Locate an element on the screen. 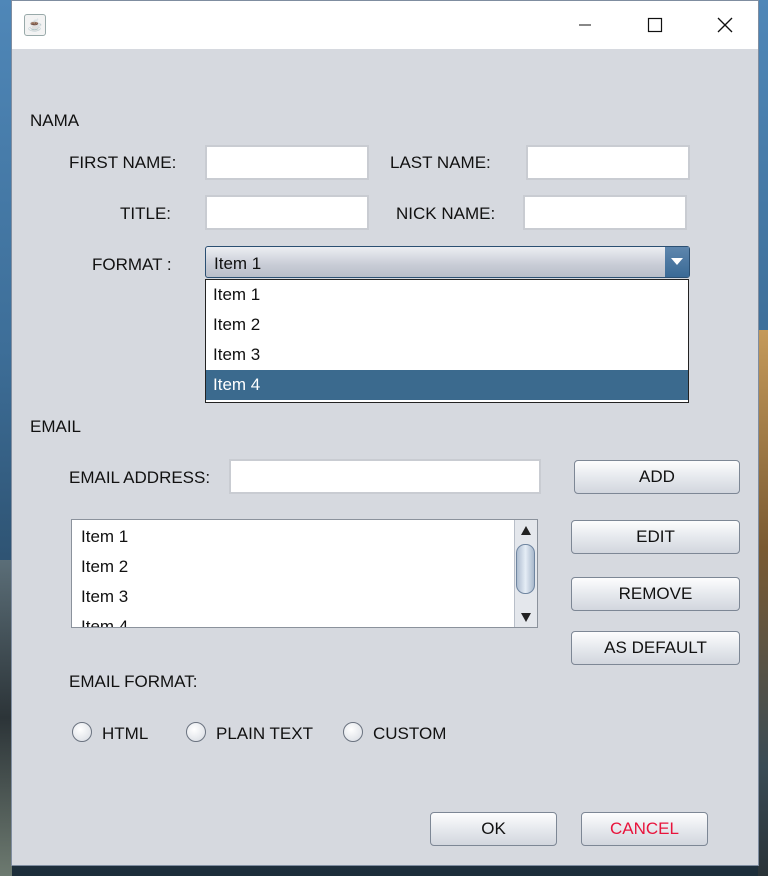 The height and width of the screenshot is (876, 768). nick-name-label: NICK NAME: is located at coordinates (446, 213).